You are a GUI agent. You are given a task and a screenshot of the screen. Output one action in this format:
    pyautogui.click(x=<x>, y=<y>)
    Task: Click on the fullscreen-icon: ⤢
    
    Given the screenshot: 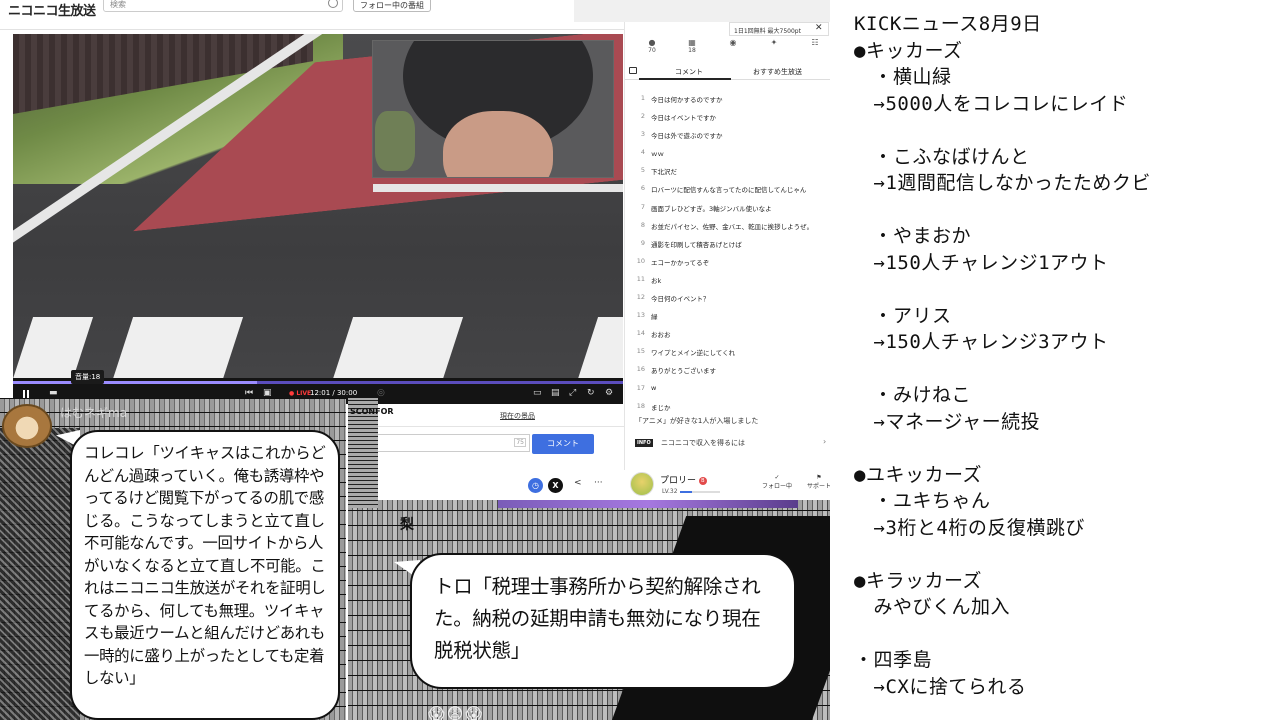 What is the action you would take?
    pyautogui.click(x=572, y=393)
    